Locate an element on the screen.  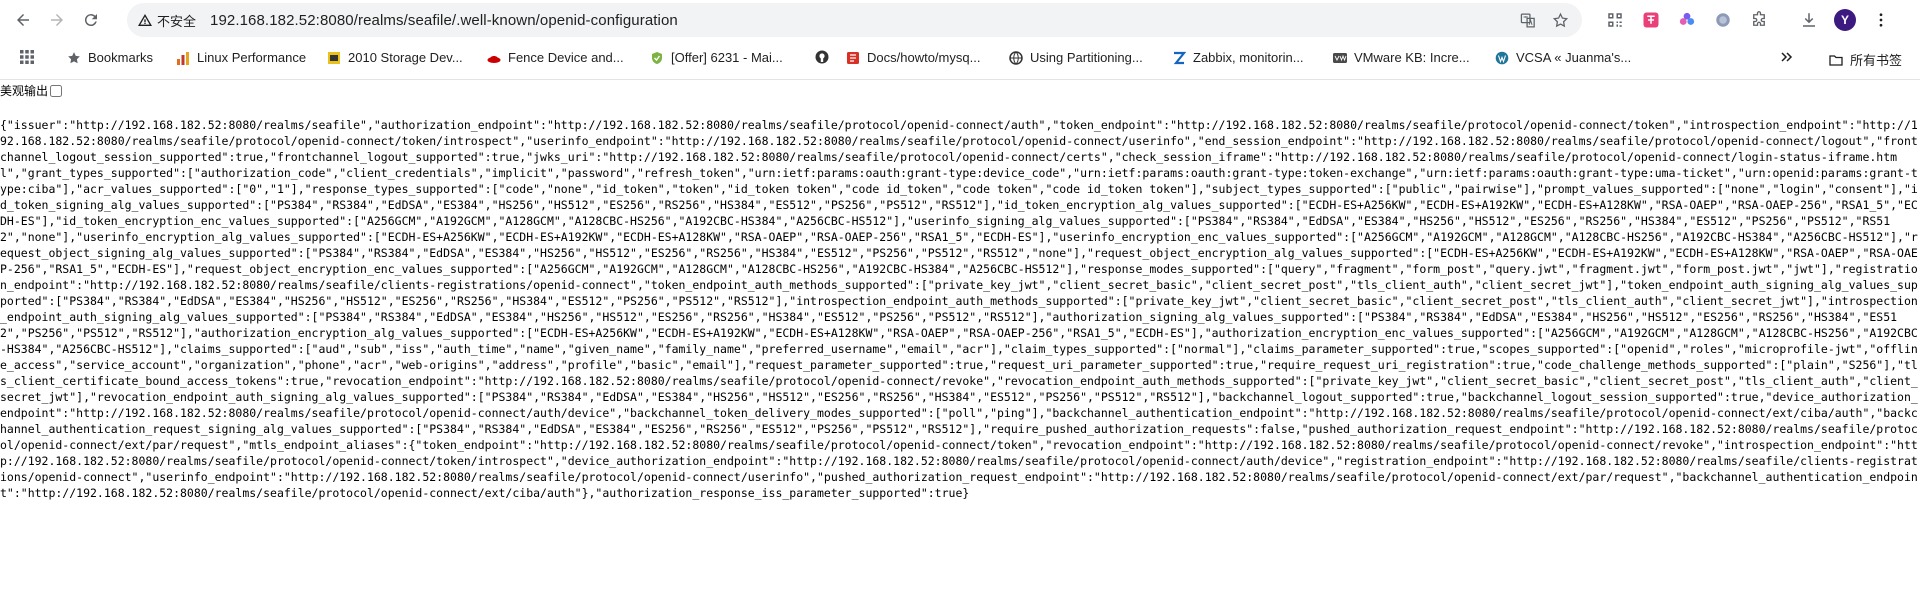
wordpress-favicon is located at coordinates (1502, 58).